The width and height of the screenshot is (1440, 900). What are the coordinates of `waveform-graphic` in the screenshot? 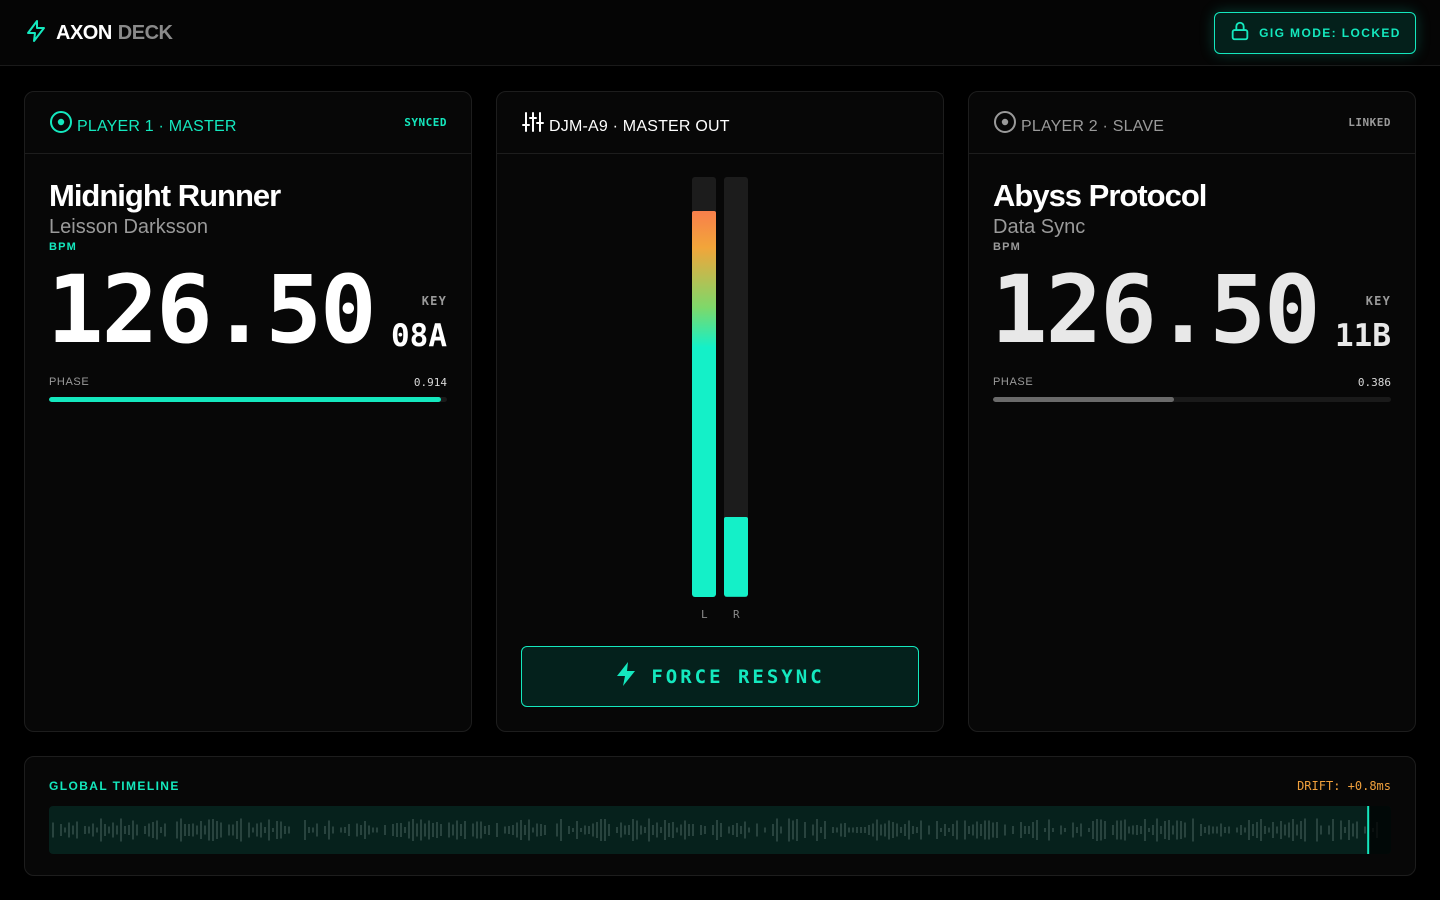 It's located at (721, 830).